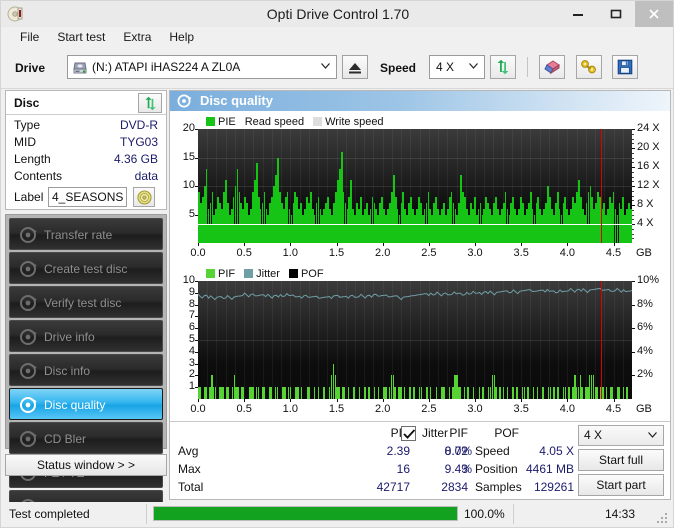 This screenshot has height=528, width=674. I want to click on y2-tick-label: 10%, so click(648, 280).